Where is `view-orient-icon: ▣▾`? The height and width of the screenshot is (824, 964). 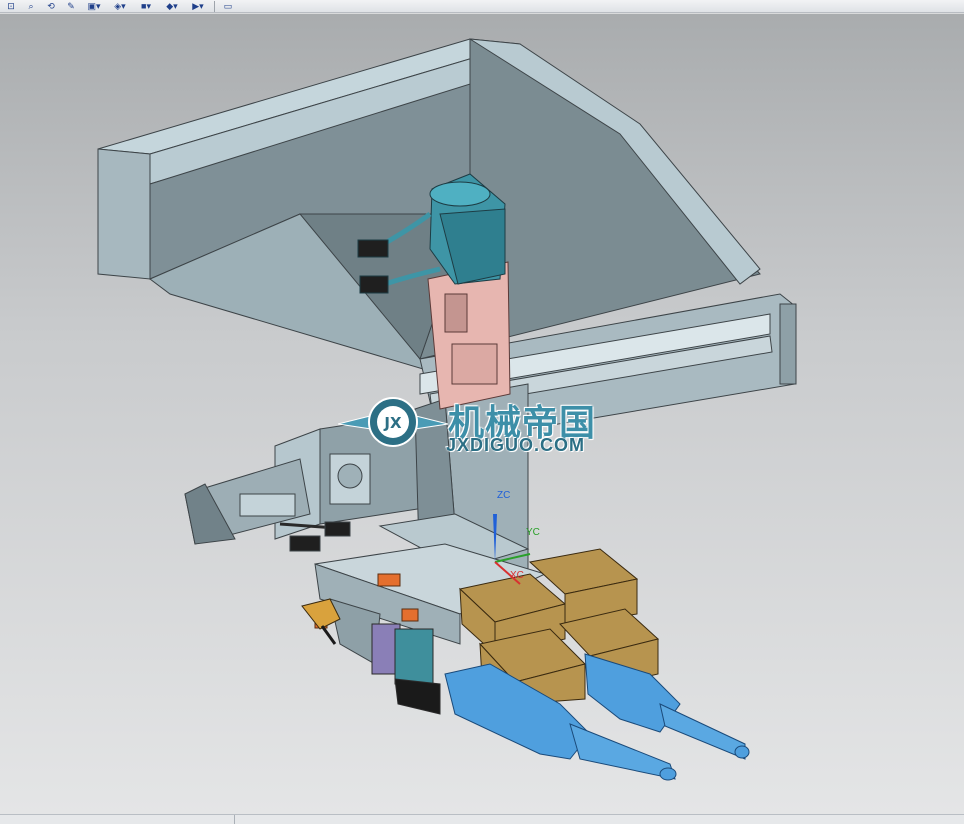 view-orient-icon: ▣▾ is located at coordinates (94, 6).